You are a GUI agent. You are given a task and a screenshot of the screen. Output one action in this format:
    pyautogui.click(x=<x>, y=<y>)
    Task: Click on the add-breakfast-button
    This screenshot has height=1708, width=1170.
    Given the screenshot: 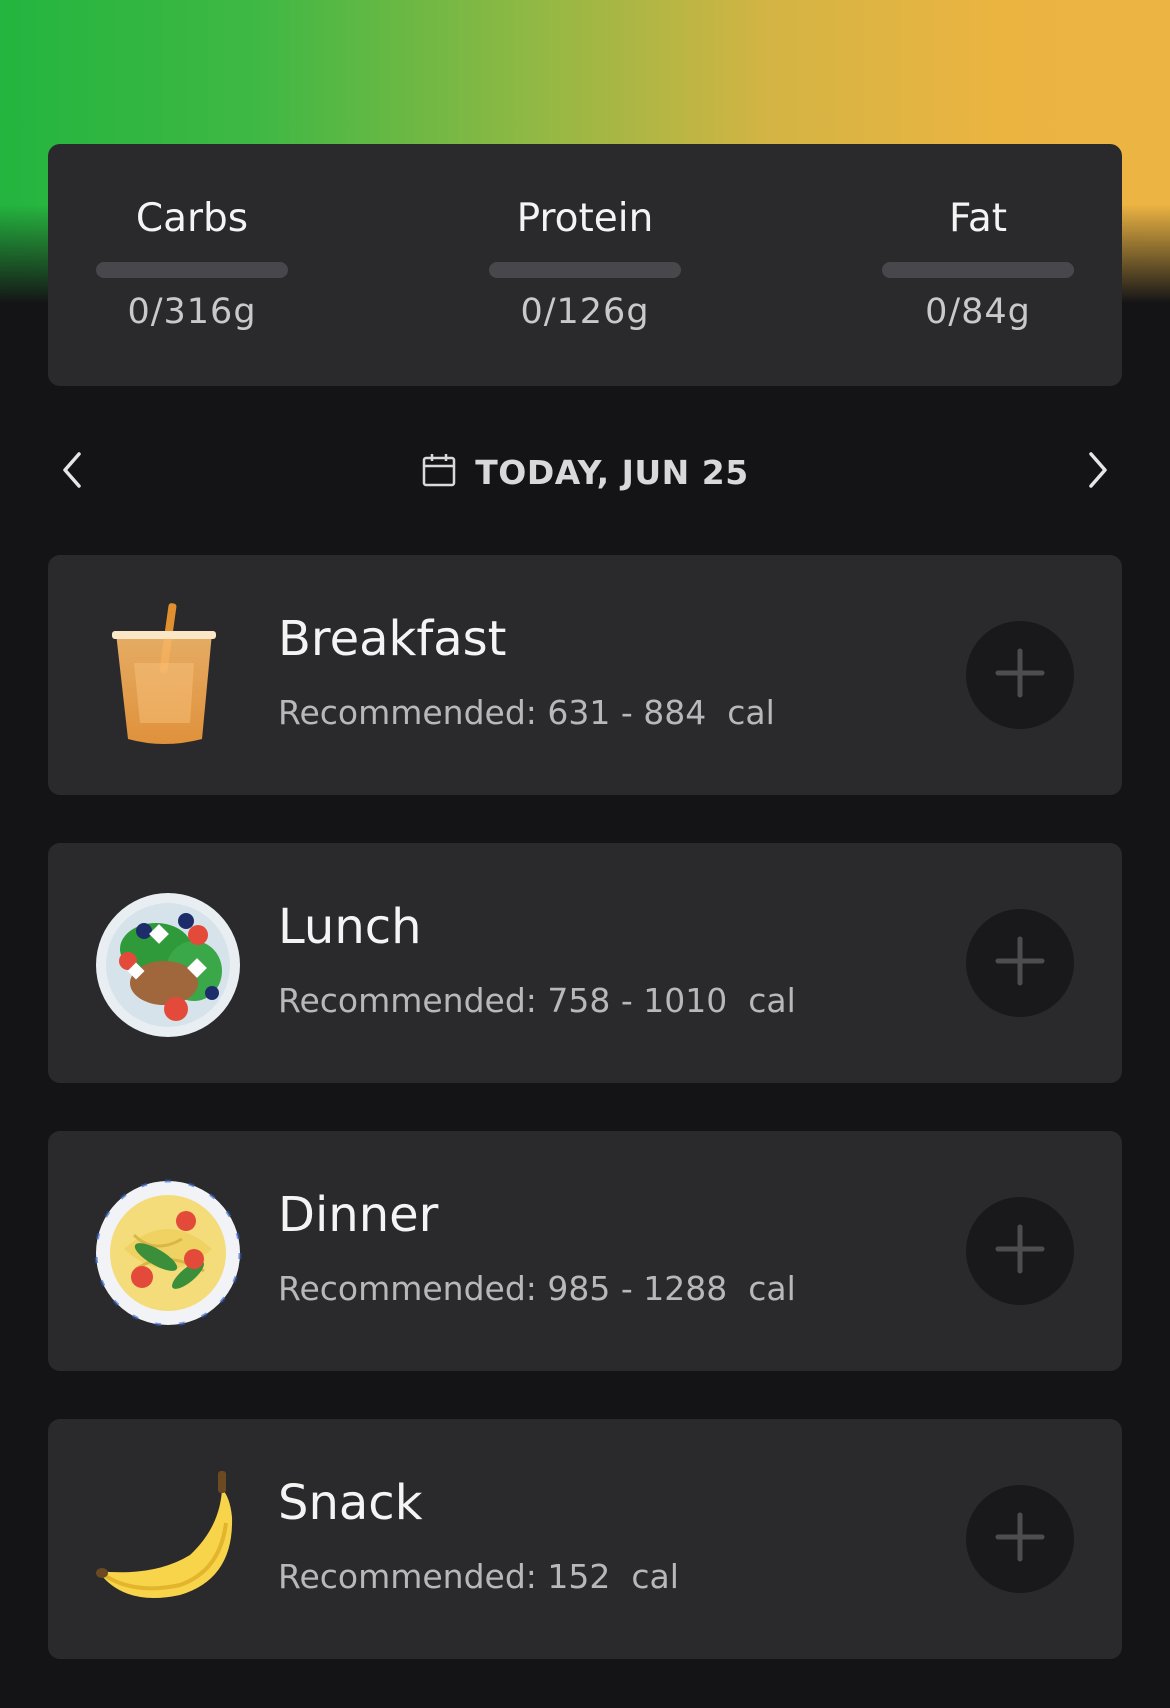 What is the action you would take?
    pyautogui.click(x=1020, y=675)
    